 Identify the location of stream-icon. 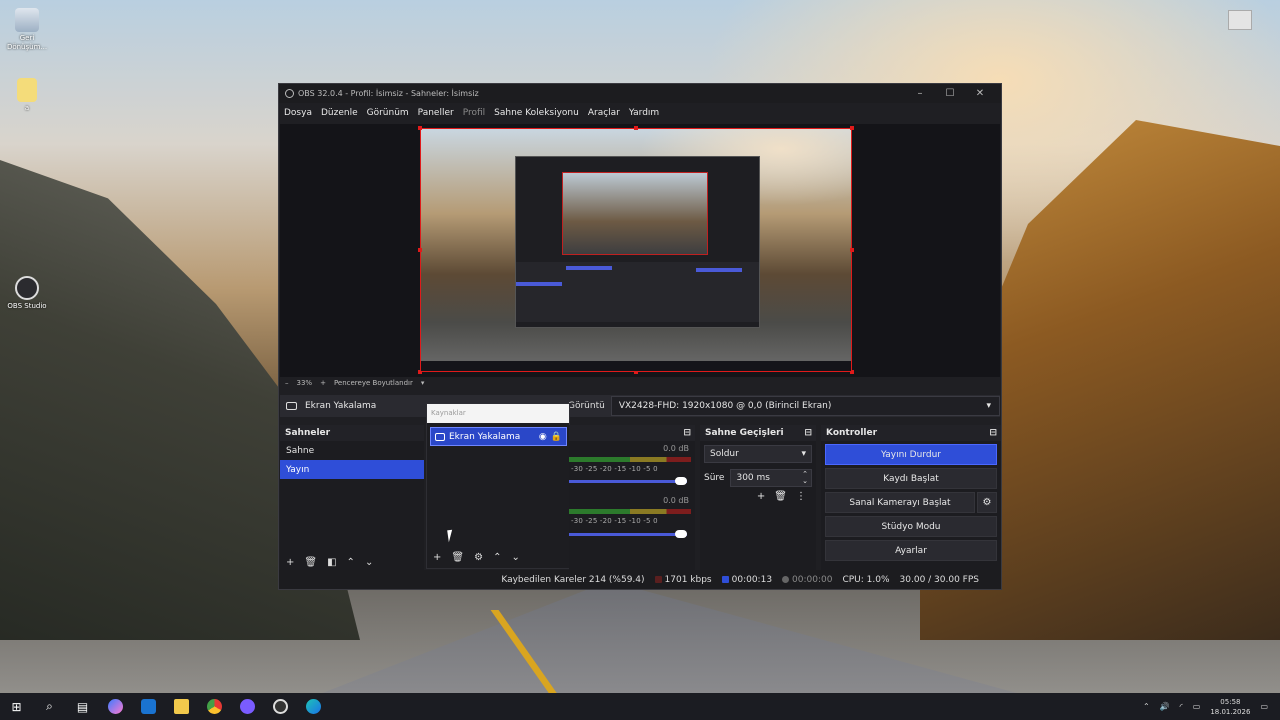
(725, 579).